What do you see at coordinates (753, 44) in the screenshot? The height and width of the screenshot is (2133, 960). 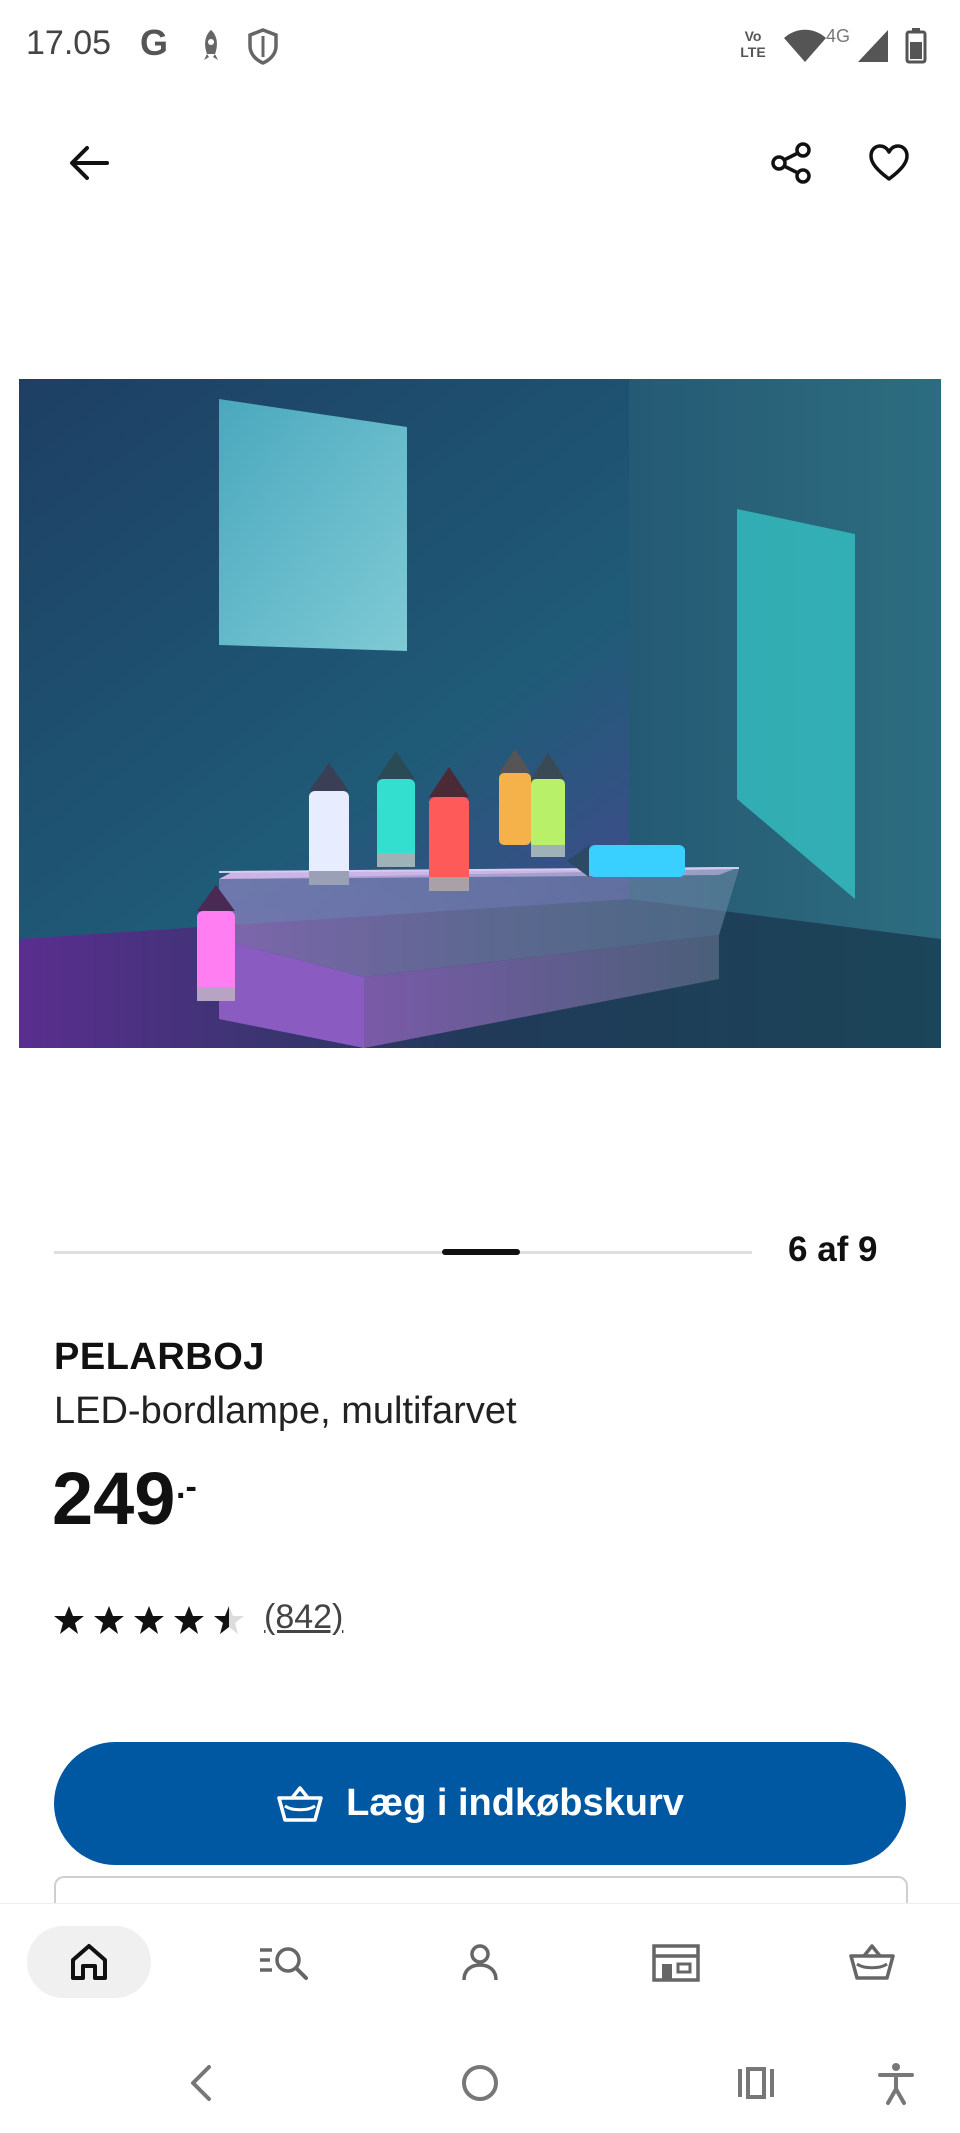 I see `volte-label: Vo LTE` at bounding box center [753, 44].